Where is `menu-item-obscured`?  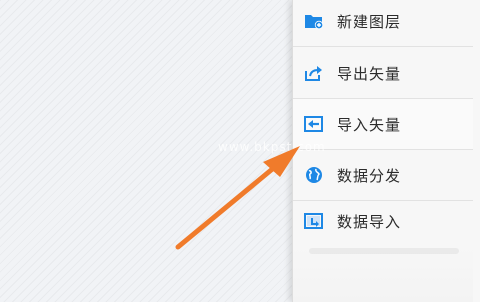
menu-item-obscured is located at coordinates (383, 274).